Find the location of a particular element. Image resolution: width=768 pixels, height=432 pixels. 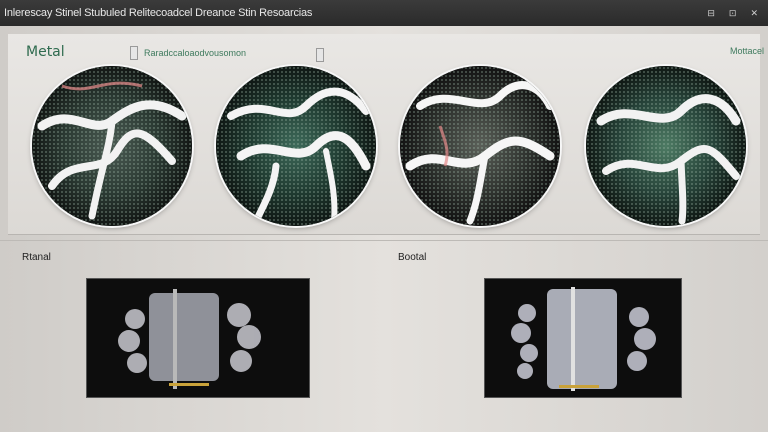

window-controls: ⊟ ⊡ ✕ is located at coordinates (732, 13).